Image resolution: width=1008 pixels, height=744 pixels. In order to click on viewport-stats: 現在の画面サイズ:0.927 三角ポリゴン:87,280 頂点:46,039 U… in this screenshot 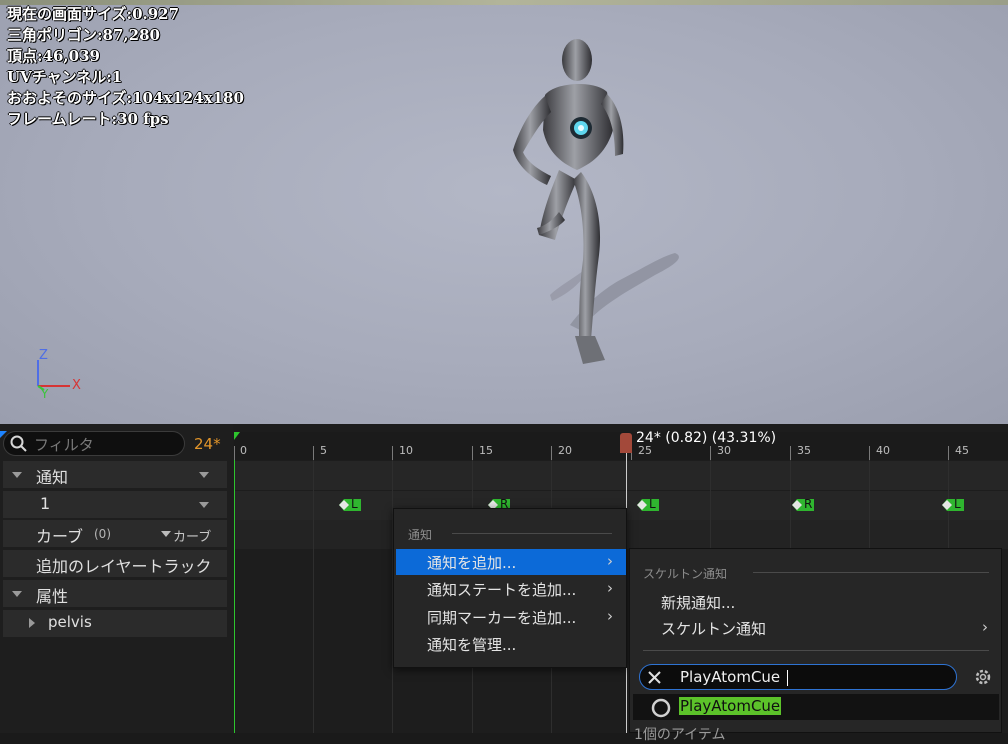, I will do `click(125, 67)`.